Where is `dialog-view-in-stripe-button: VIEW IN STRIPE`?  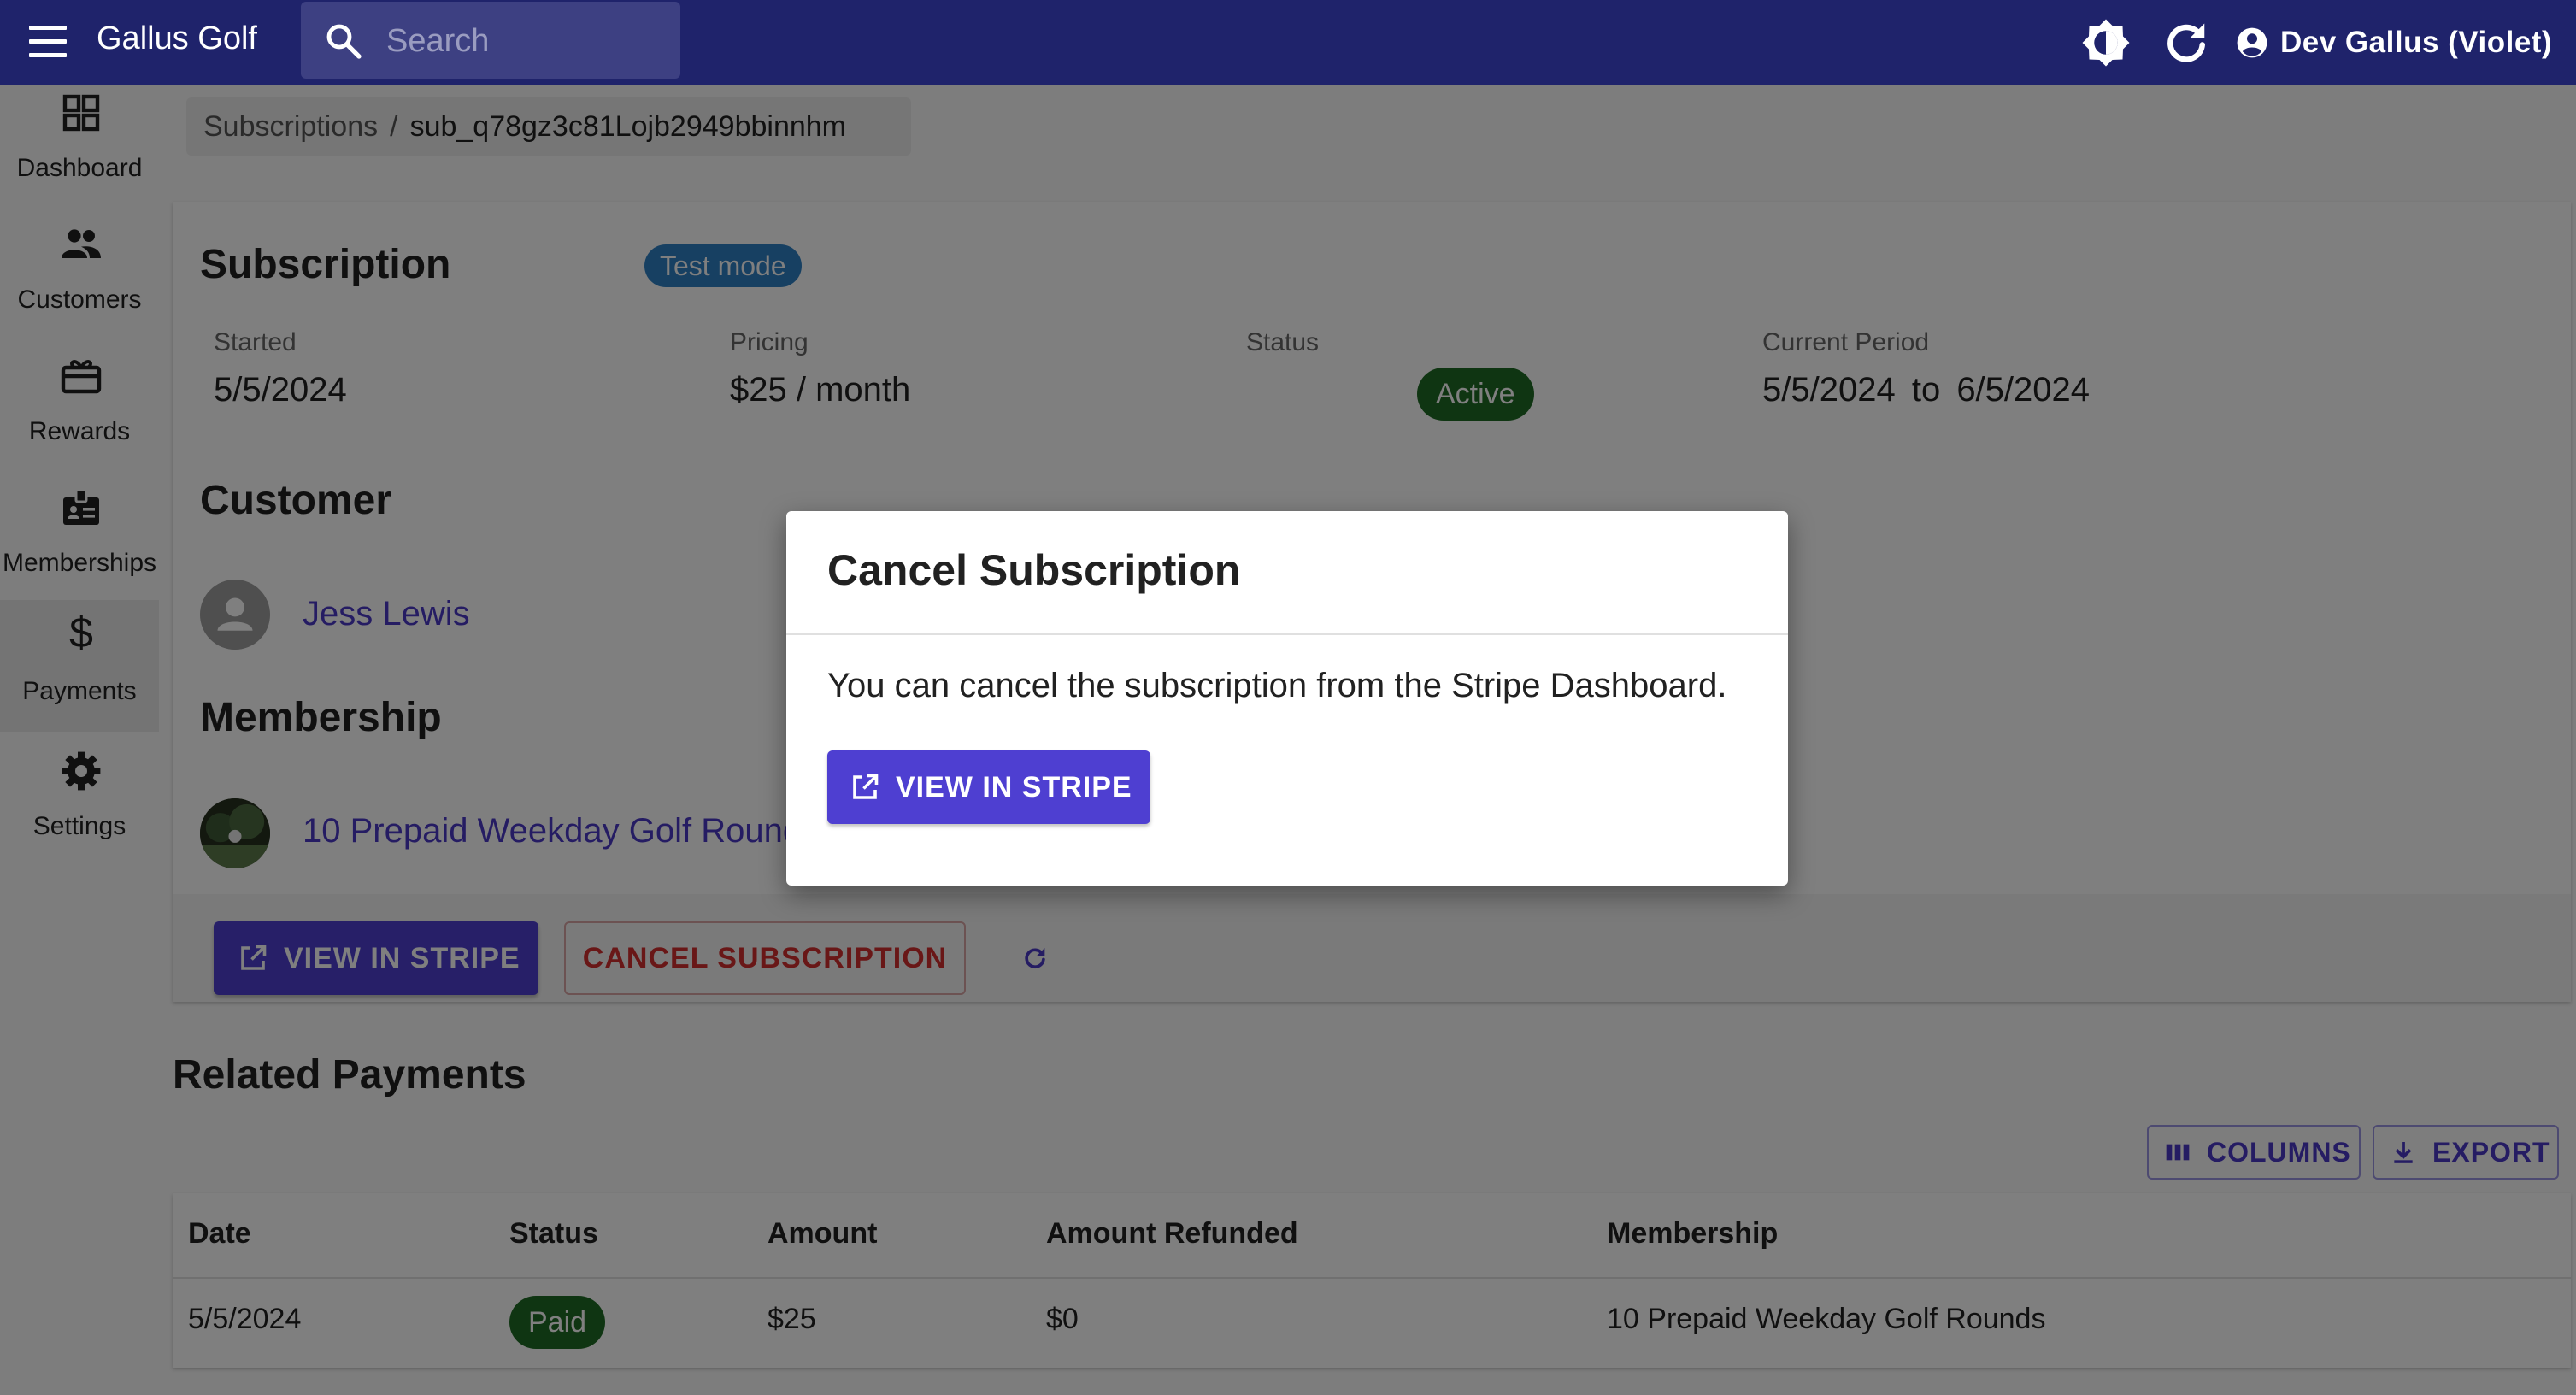
dialog-view-in-stripe-button: VIEW IN STRIPE is located at coordinates (988, 787).